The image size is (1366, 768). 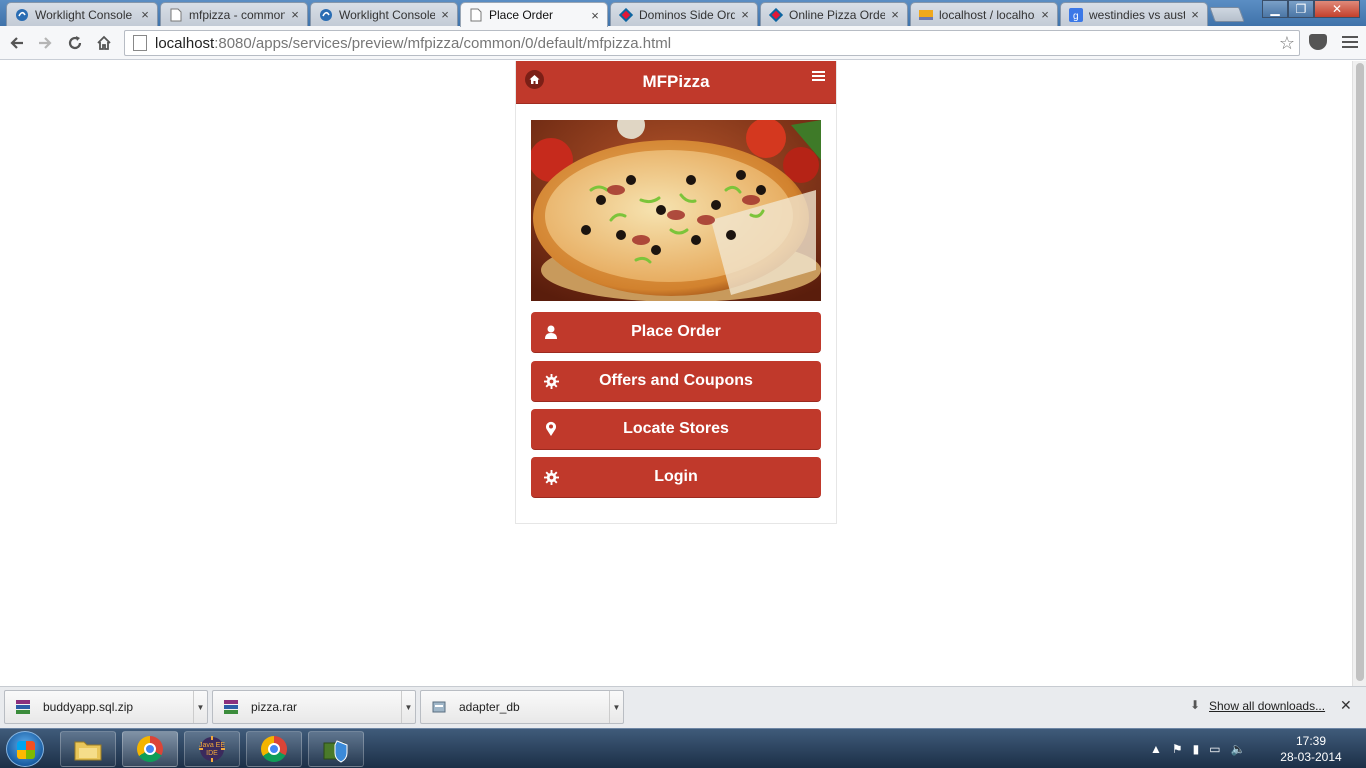 I want to click on network-icon: ▭, so click(x=1214, y=749).